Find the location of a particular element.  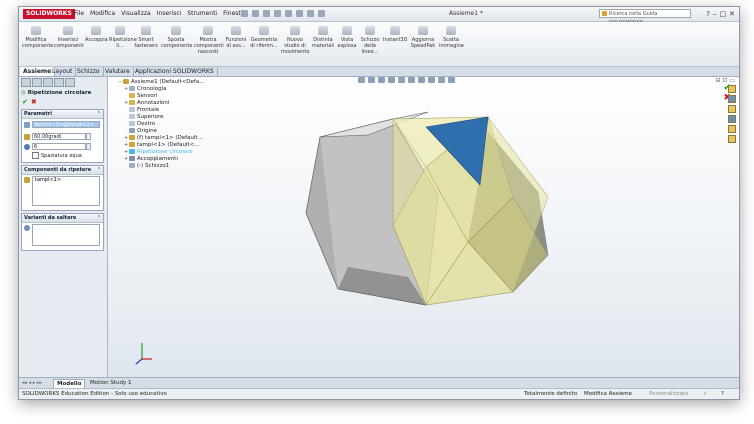

tree-item-front-plane: Frontale is located at coordinates (141, 110).